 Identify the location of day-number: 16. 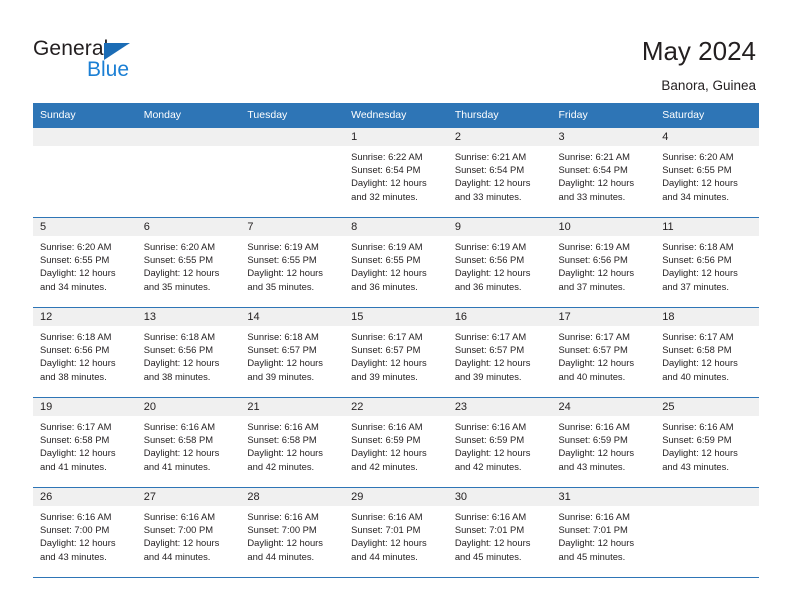
(499, 317).